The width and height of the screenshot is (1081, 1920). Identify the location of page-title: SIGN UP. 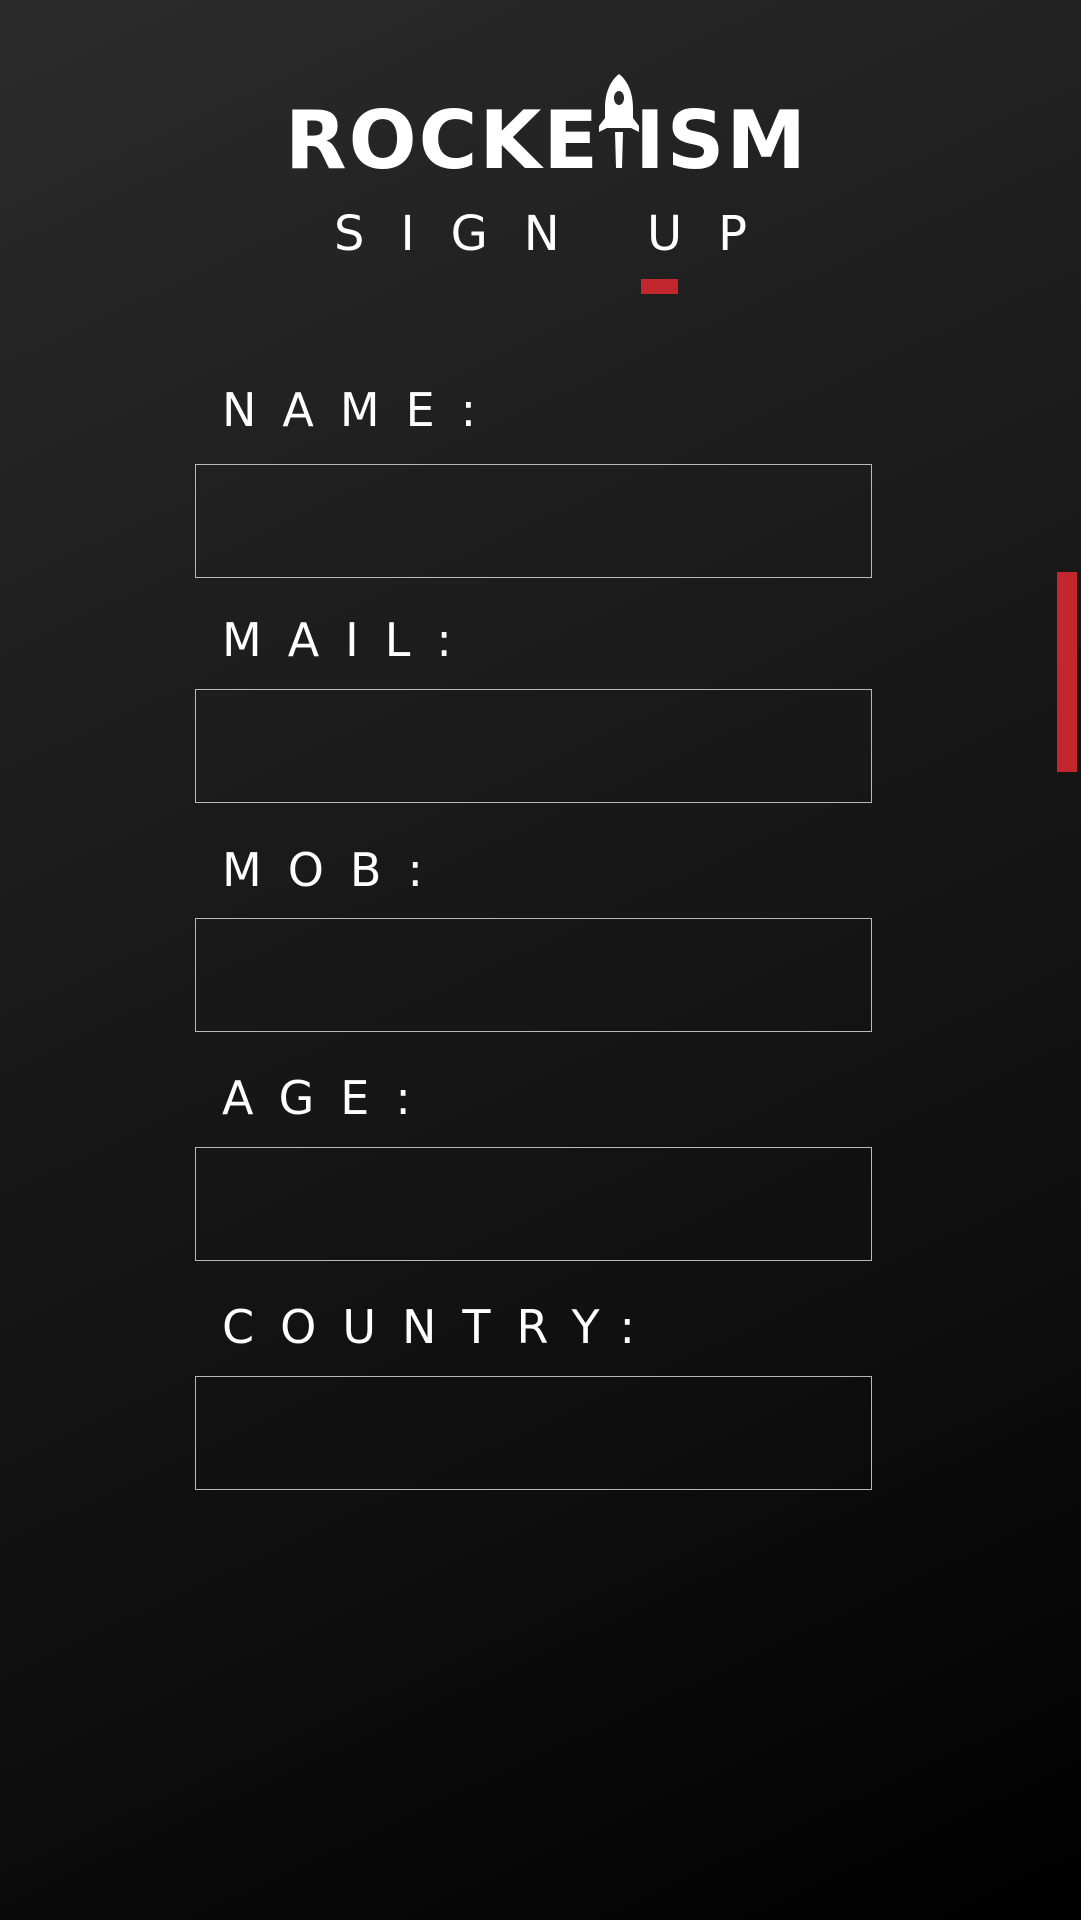
(558, 234).